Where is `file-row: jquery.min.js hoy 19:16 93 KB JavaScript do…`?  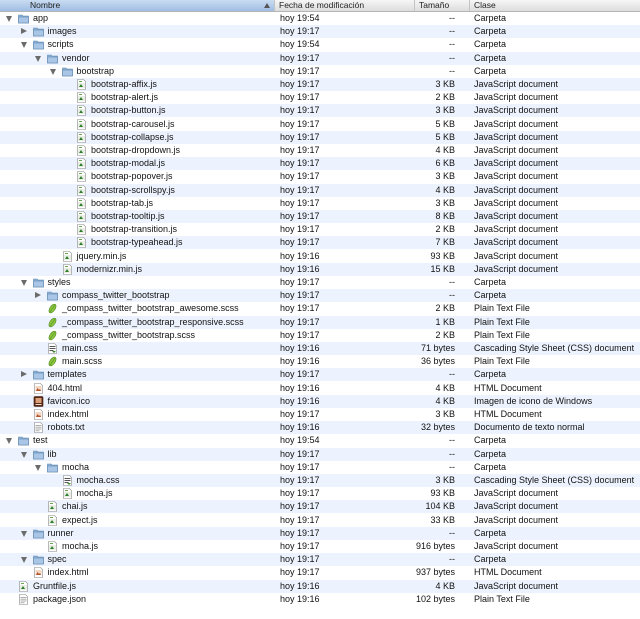 file-row: jquery.min.js hoy 19:16 93 KB JavaScript do… is located at coordinates (320, 256).